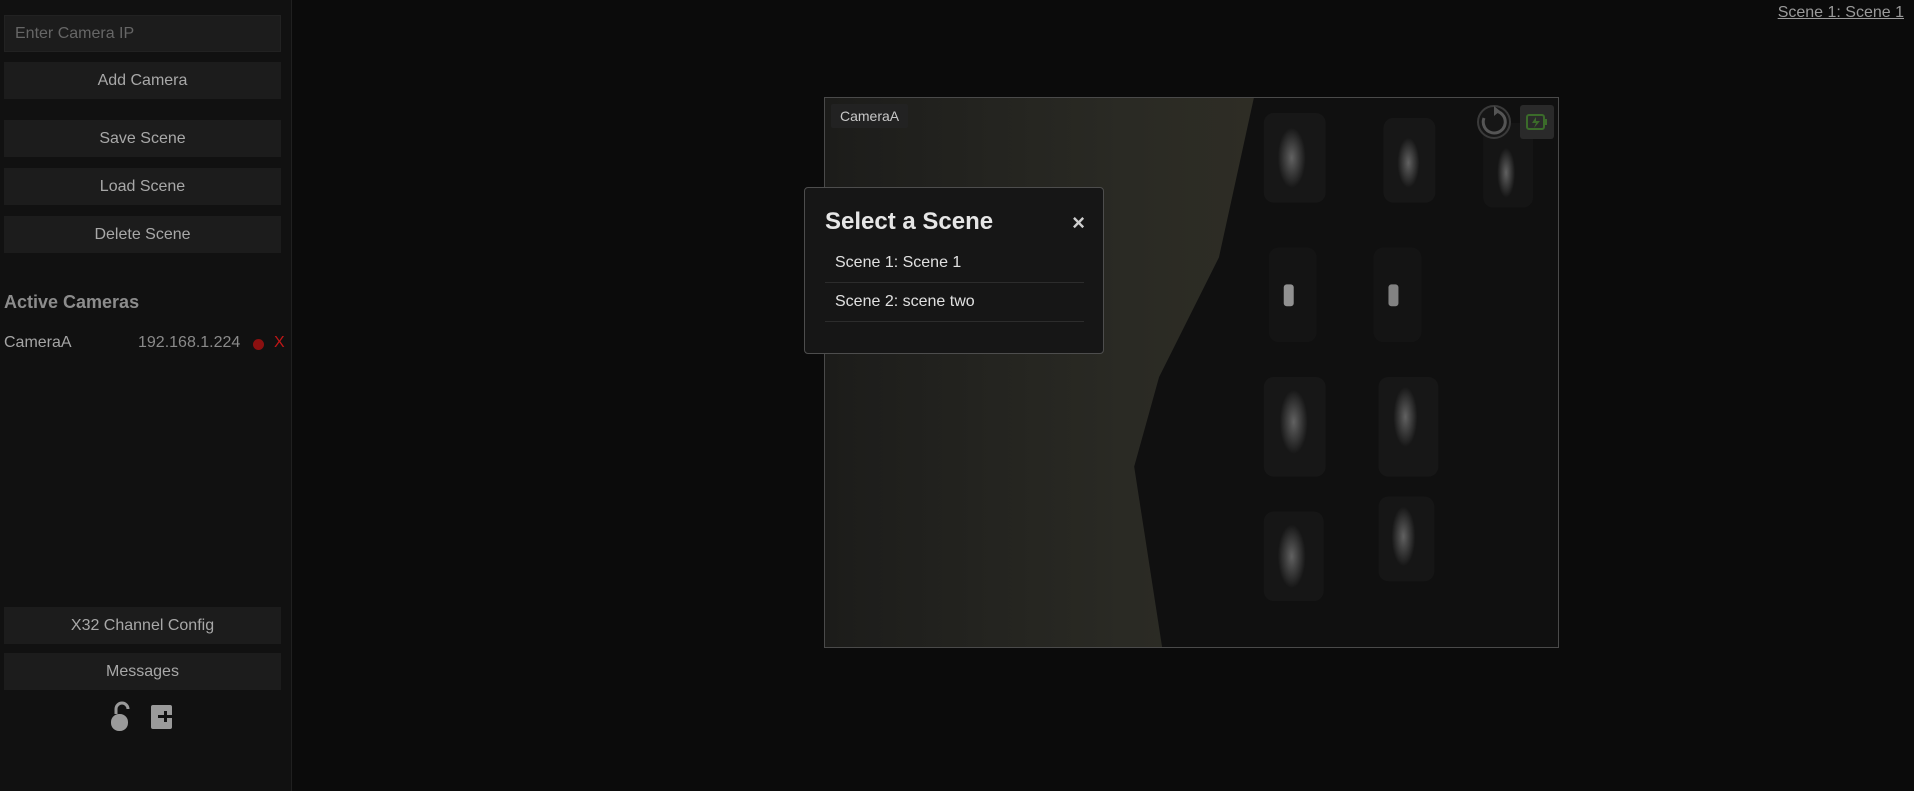 This screenshot has height=791, width=1914. Describe the element at coordinates (189, 342) in the screenshot. I see `camera-ip: 192.168.1.224` at that location.